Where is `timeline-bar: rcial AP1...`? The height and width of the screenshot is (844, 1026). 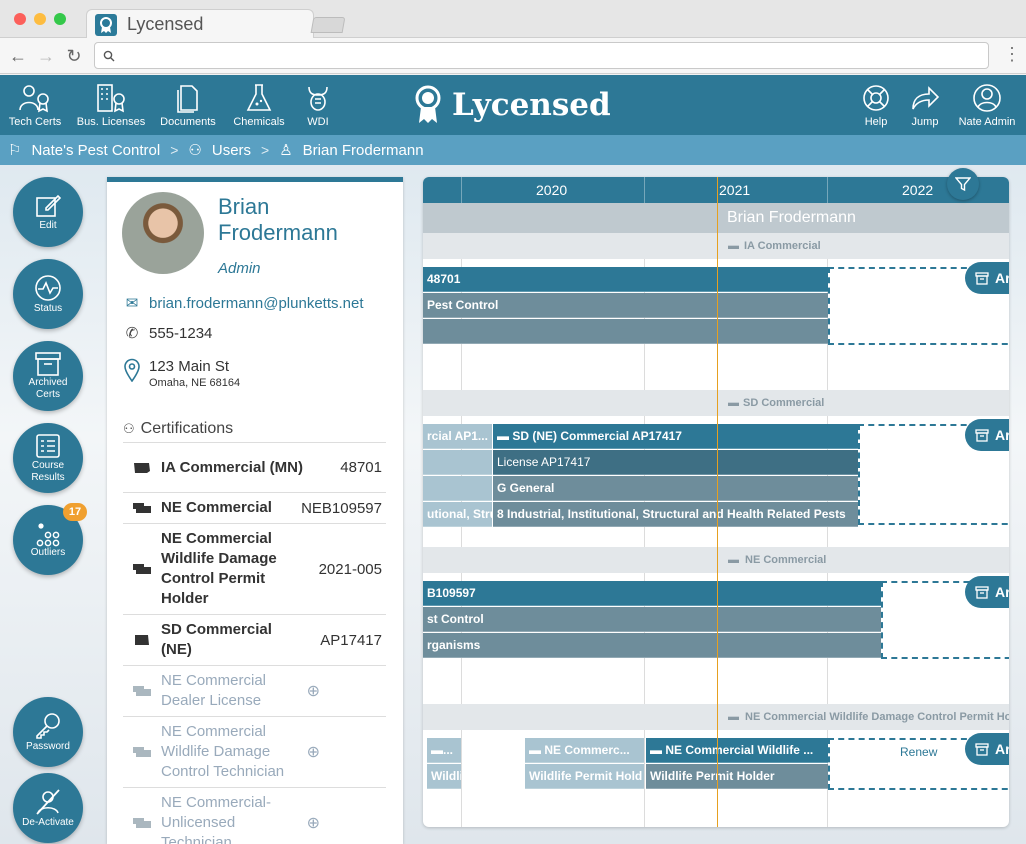 timeline-bar: rcial AP1... is located at coordinates (457, 436).